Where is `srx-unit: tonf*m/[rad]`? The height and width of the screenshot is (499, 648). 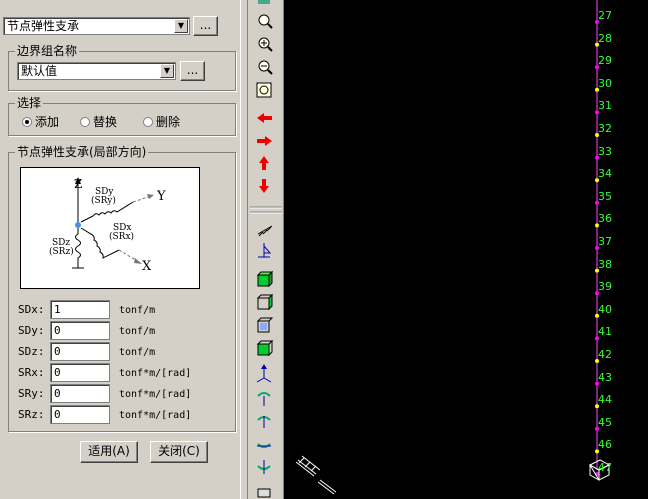 srx-unit: tonf*m/[rad] is located at coordinates (155, 373).